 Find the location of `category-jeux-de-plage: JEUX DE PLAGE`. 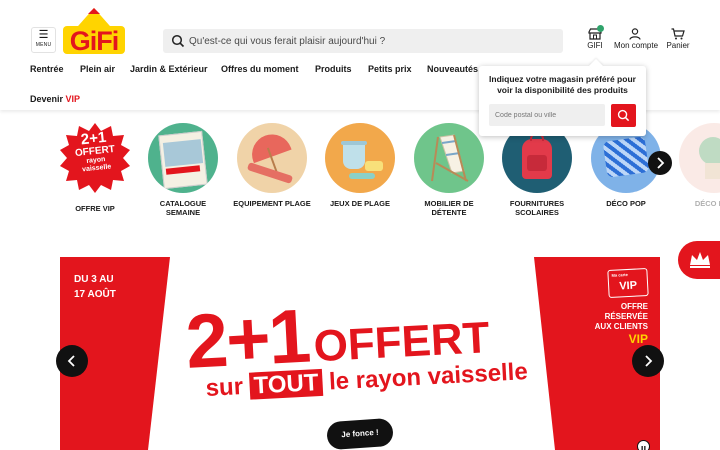

category-jeux-de-plage: JEUX DE PLAGE is located at coordinates (360, 165).